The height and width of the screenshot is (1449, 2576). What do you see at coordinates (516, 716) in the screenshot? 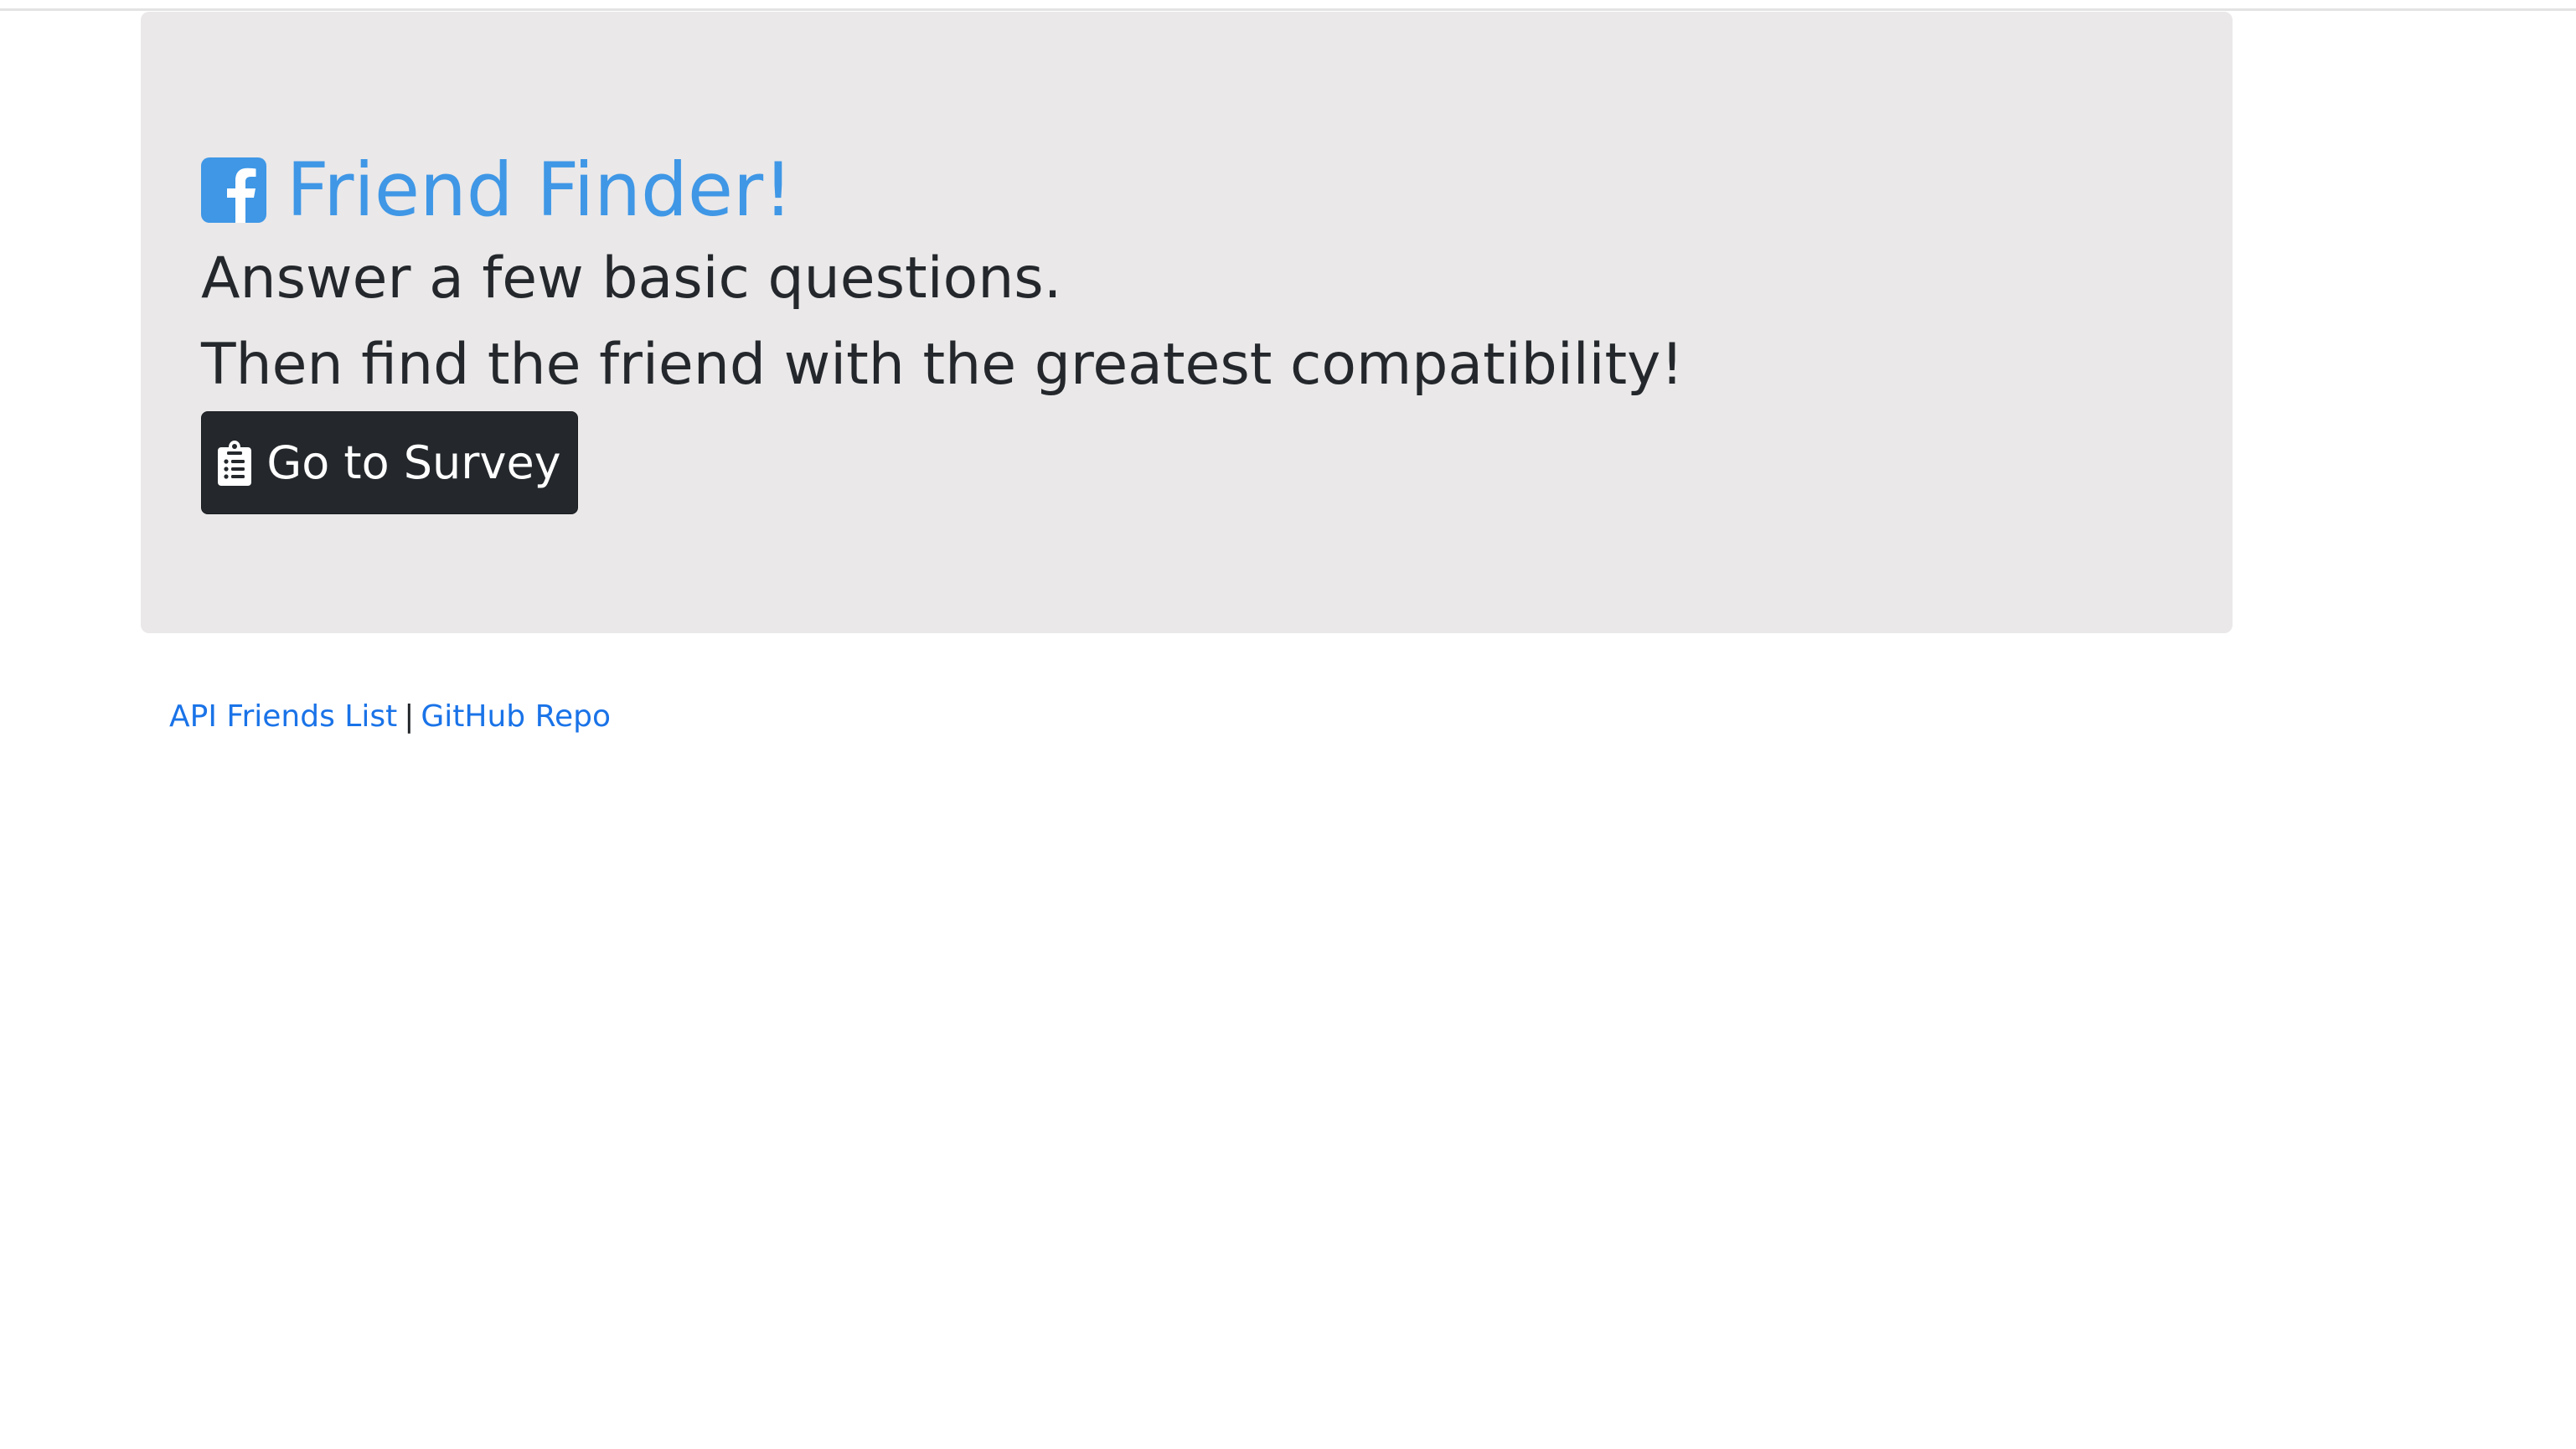
I see `github-repo-link: GitHub Repo` at bounding box center [516, 716].